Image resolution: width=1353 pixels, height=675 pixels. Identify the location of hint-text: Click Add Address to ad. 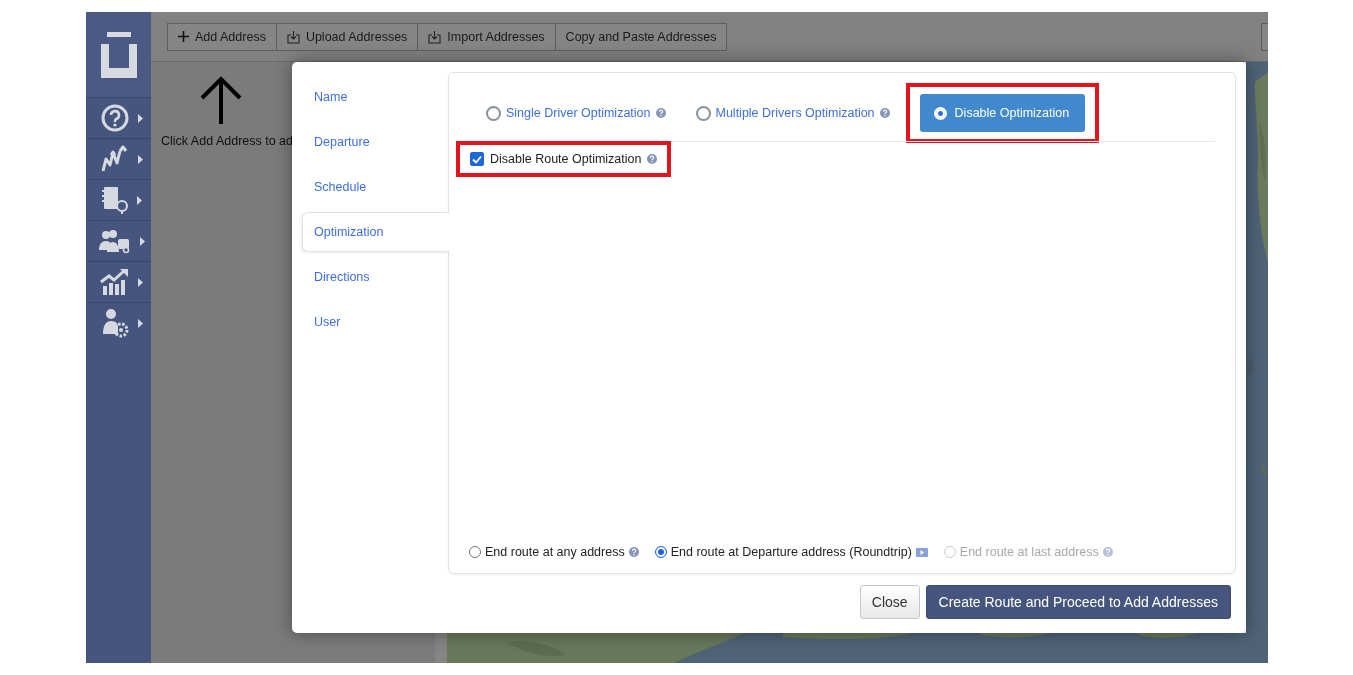
(227, 141).